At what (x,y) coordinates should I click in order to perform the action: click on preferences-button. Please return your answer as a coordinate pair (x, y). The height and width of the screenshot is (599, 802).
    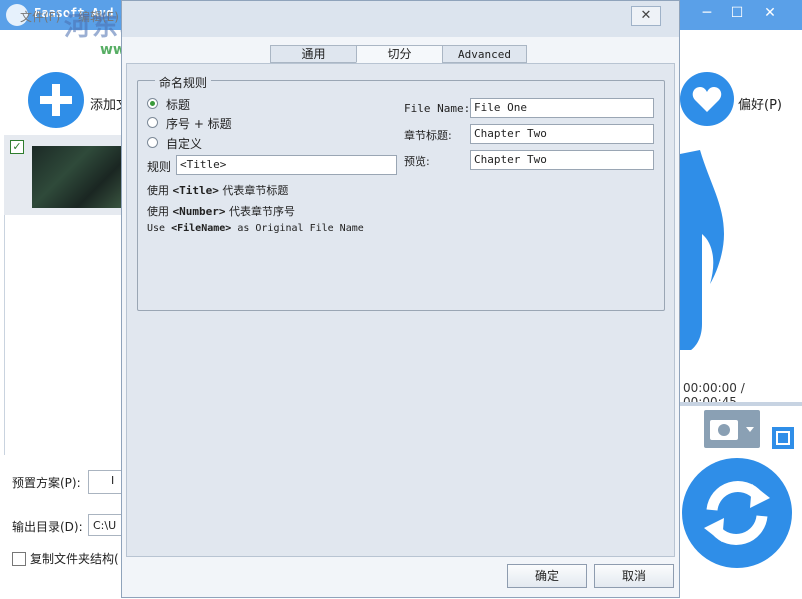
    Looking at the image, I should click on (707, 99).